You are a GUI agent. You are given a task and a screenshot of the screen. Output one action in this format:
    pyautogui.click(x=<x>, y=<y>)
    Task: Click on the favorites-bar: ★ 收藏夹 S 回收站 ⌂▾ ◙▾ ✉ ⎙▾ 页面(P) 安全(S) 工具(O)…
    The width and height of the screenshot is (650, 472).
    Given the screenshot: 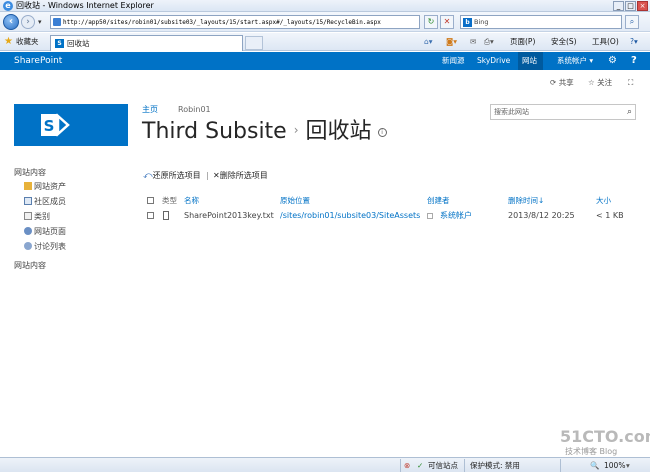 What is the action you would take?
    pyautogui.click(x=325, y=42)
    